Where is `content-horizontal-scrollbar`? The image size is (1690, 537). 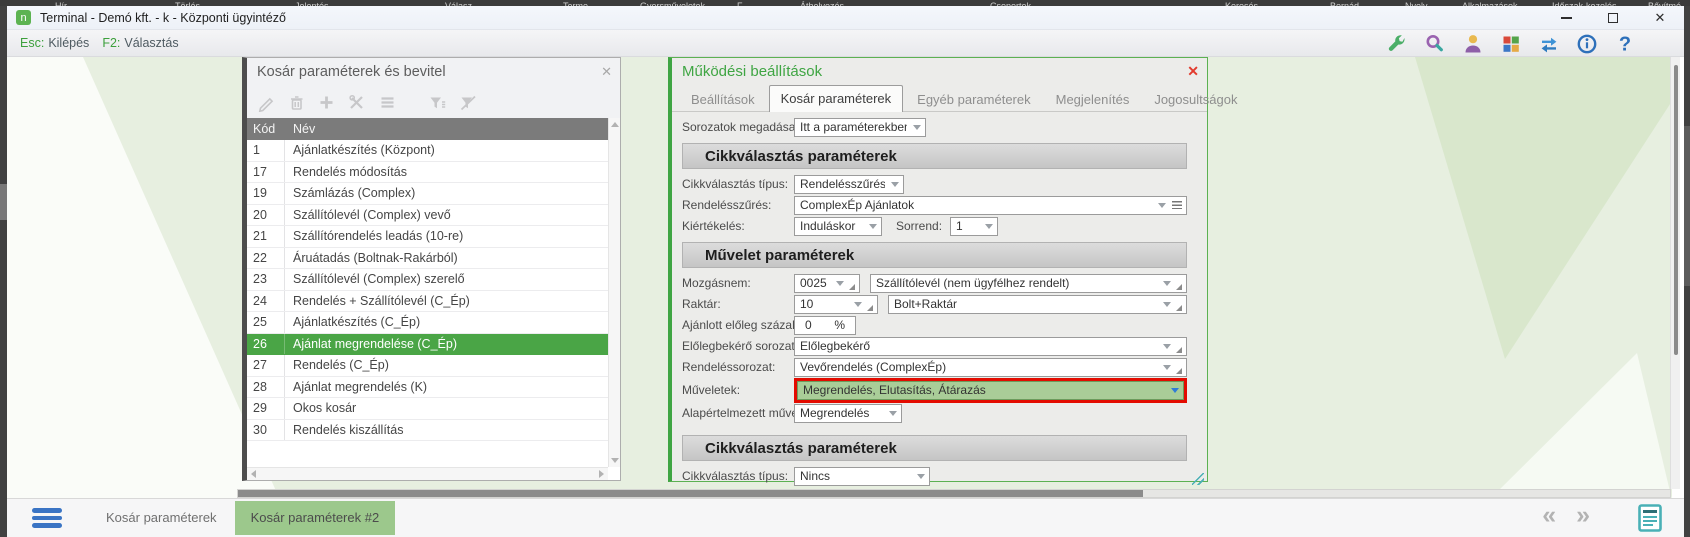
content-horizontal-scrollbar is located at coordinates (954, 493).